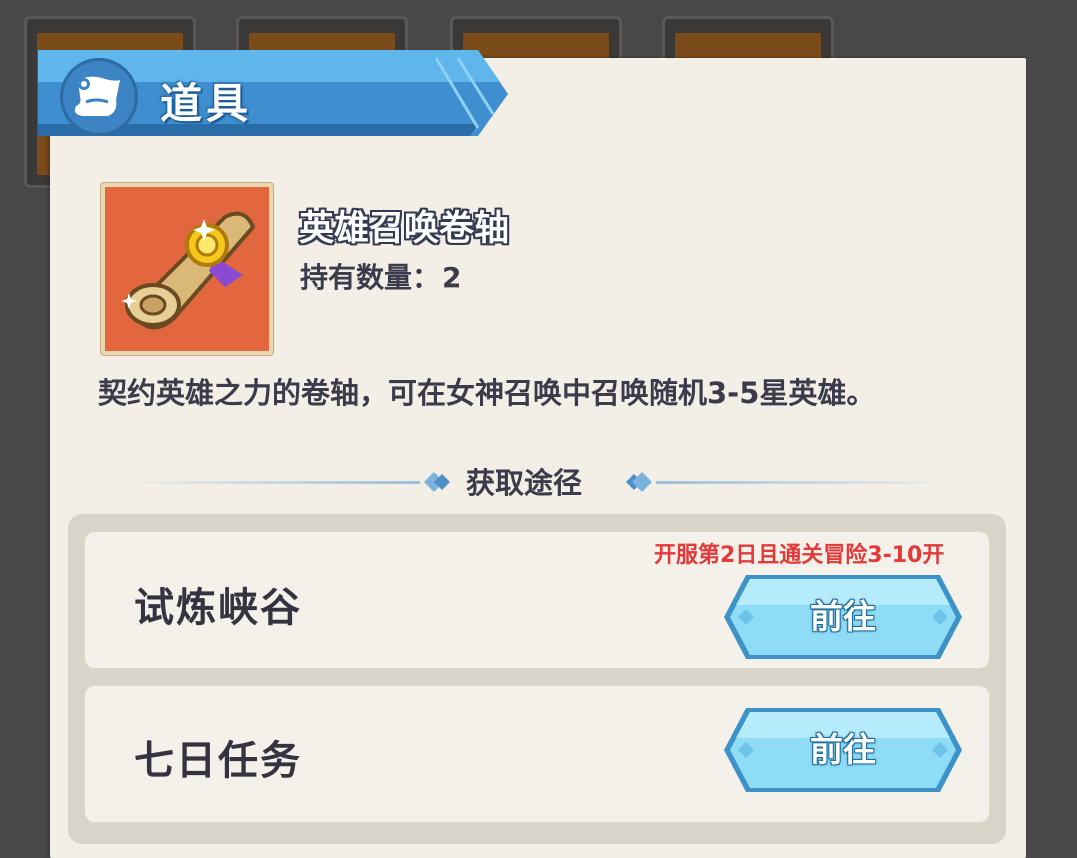  I want to click on diamond-ornament-right-icon, so click(638, 484).